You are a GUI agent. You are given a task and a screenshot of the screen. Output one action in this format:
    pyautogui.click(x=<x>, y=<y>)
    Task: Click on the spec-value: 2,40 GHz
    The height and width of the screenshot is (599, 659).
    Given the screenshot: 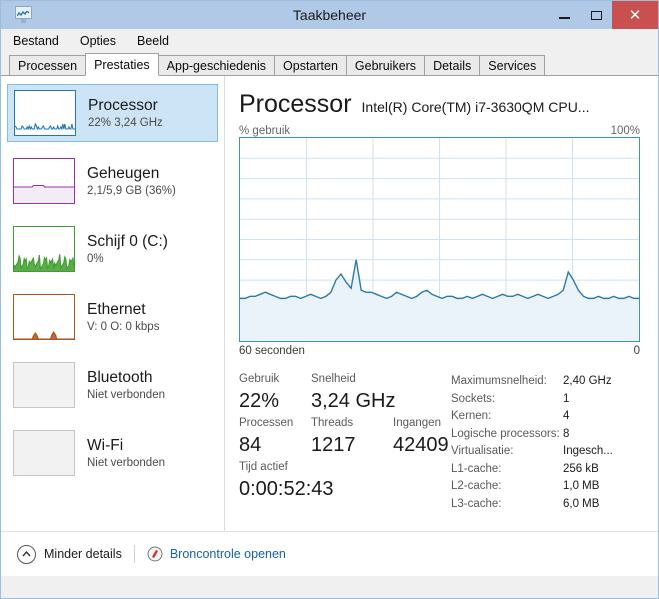 What is the action you would take?
    pyautogui.click(x=587, y=381)
    